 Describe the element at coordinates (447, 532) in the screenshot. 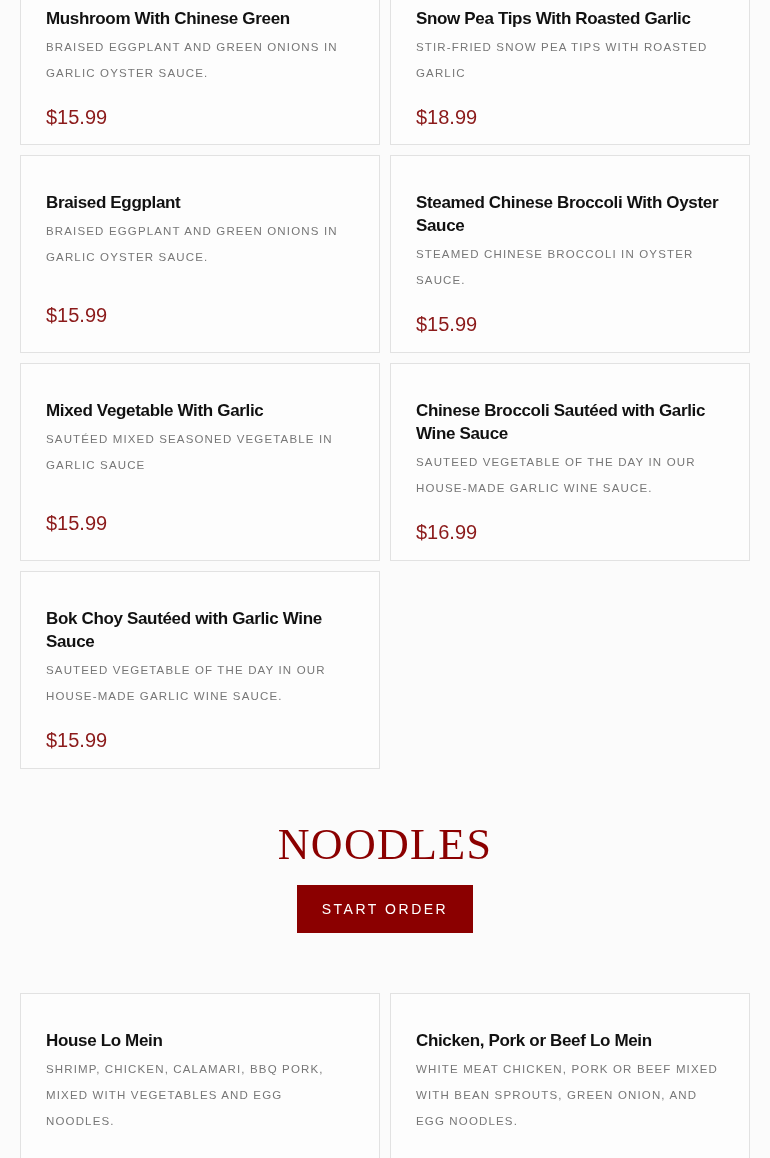

I see `dish-price: $16.99` at that location.